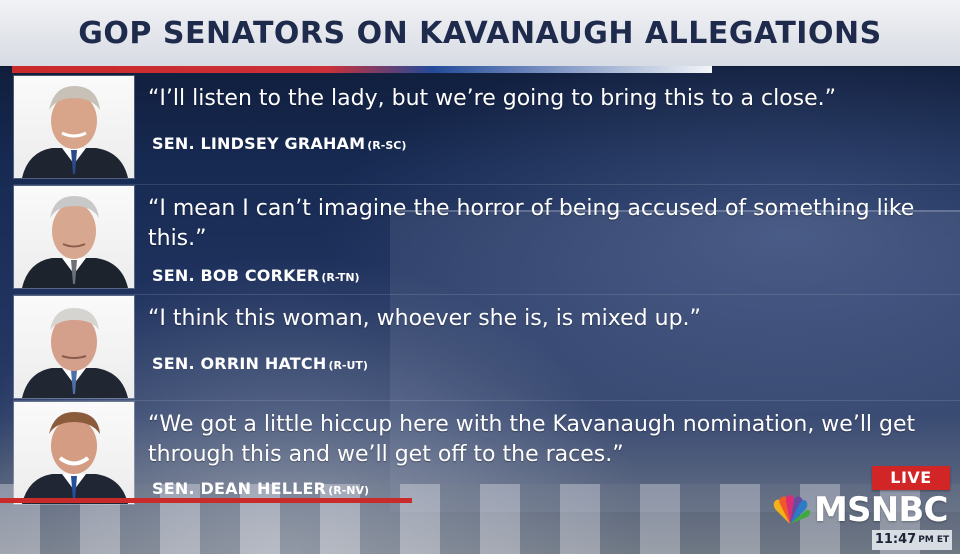  What do you see at coordinates (387, 145) in the screenshot?
I see `senator-party: (R-SC)` at bounding box center [387, 145].